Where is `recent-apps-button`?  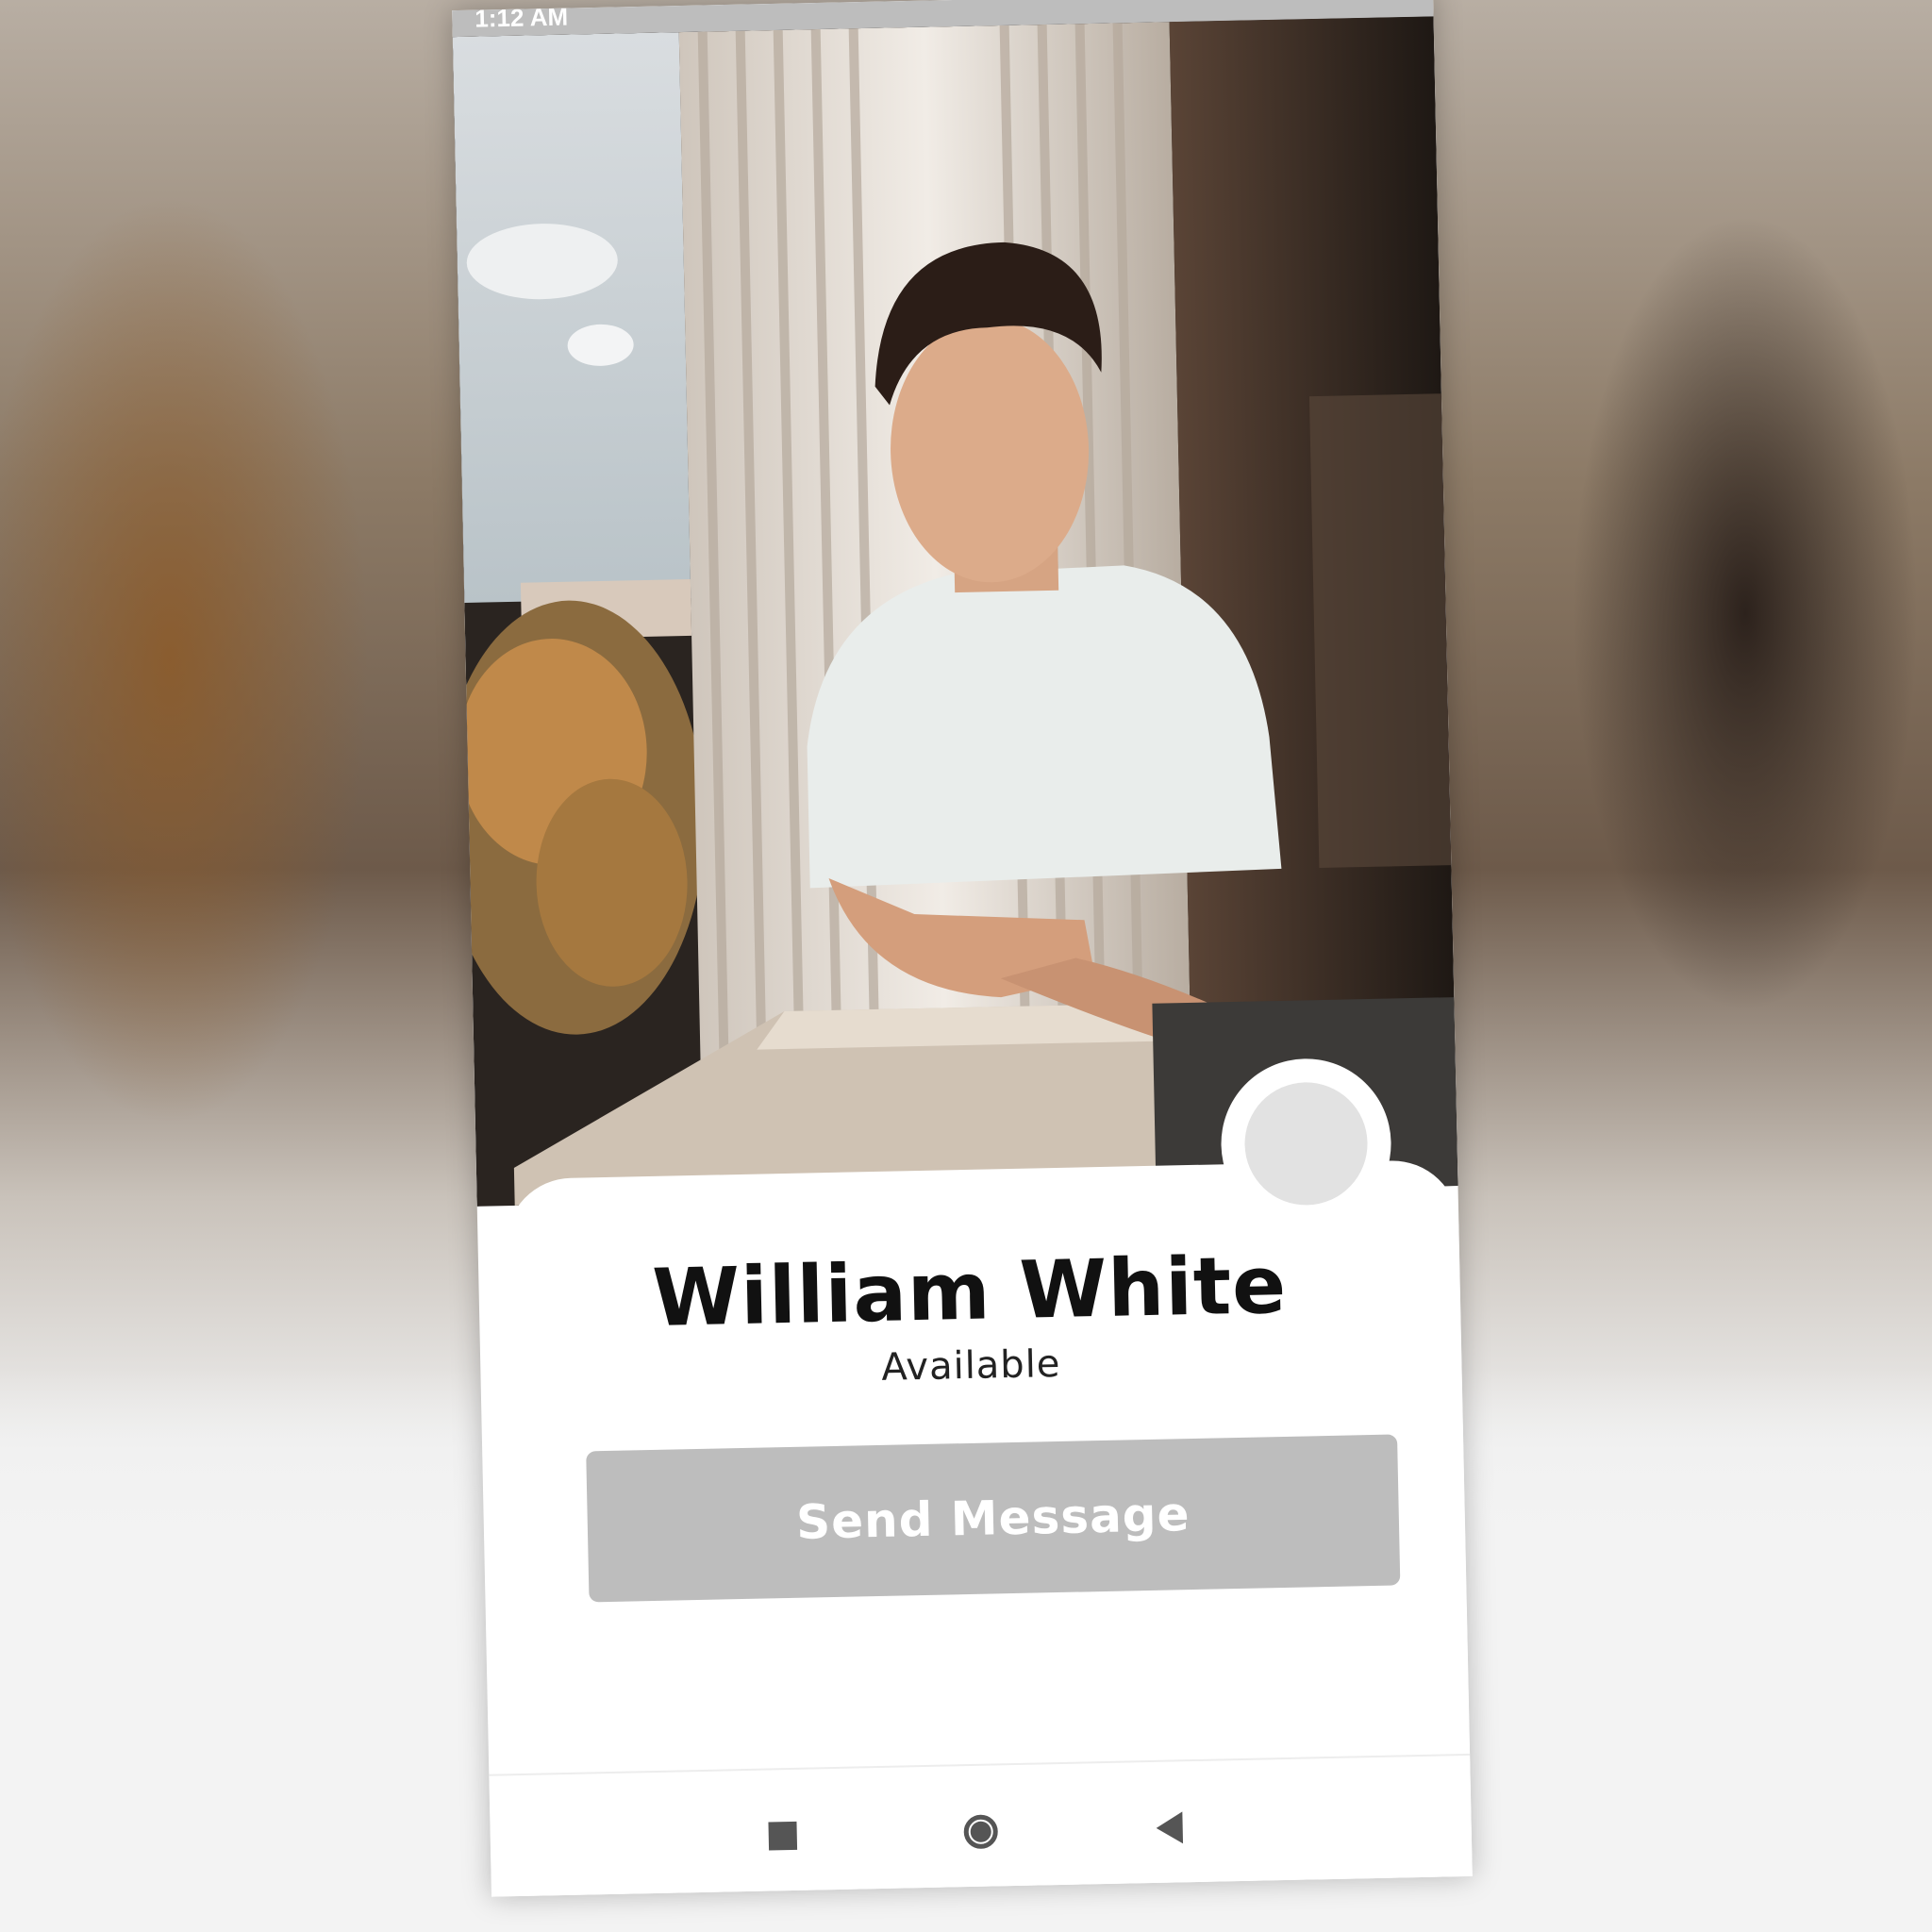
recent-apps-button is located at coordinates (783, 1836).